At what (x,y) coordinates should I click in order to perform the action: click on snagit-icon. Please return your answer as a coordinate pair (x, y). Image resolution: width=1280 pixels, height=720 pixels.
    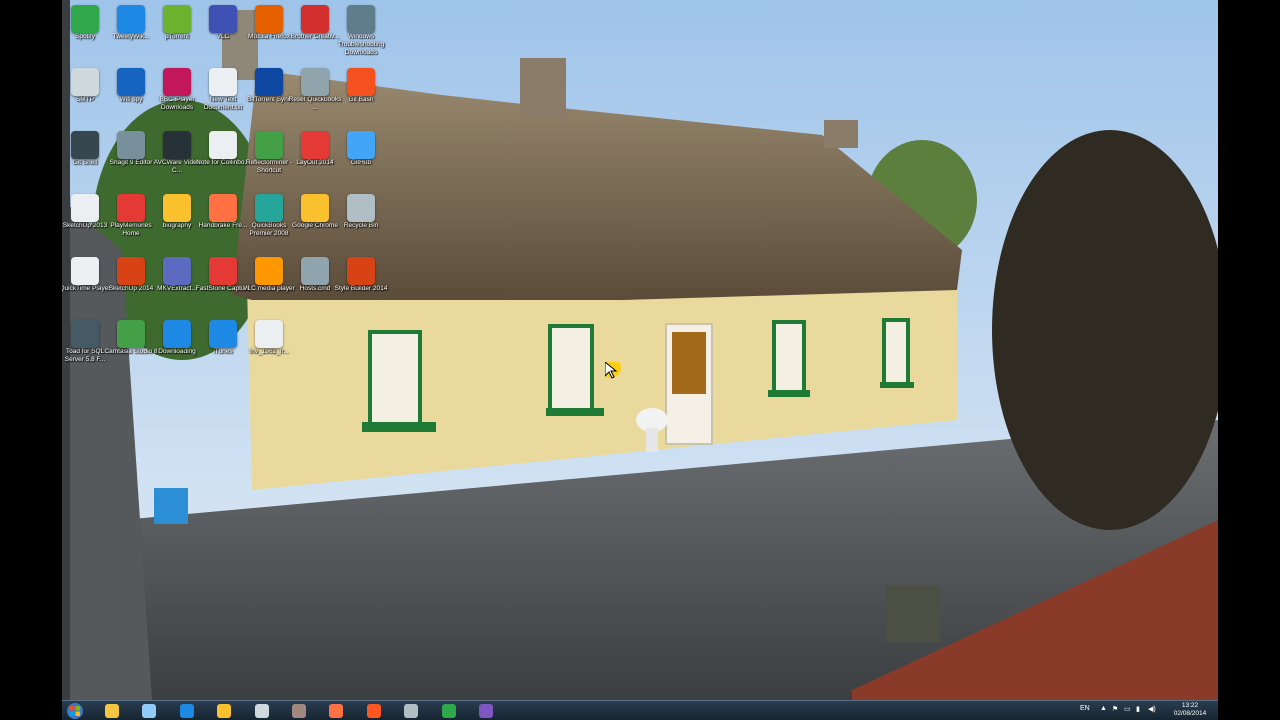
    Looking at the image, I should click on (131, 145).